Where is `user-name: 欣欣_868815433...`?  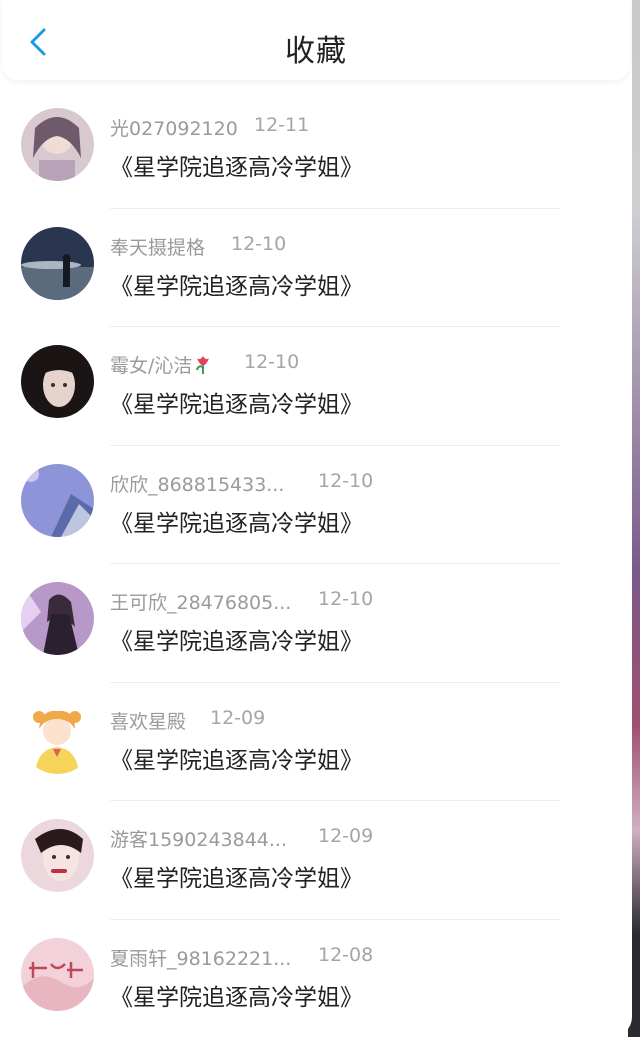 user-name: 欣欣_868815433... is located at coordinates (197, 484).